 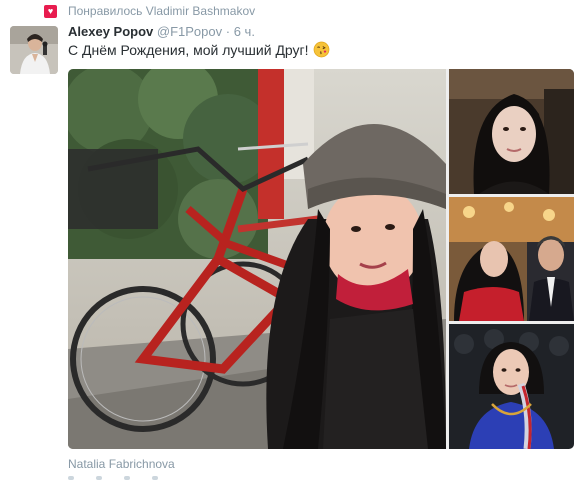 What do you see at coordinates (511, 131) in the screenshot?
I see `photo-portrait-indoor` at bounding box center [511, 131].